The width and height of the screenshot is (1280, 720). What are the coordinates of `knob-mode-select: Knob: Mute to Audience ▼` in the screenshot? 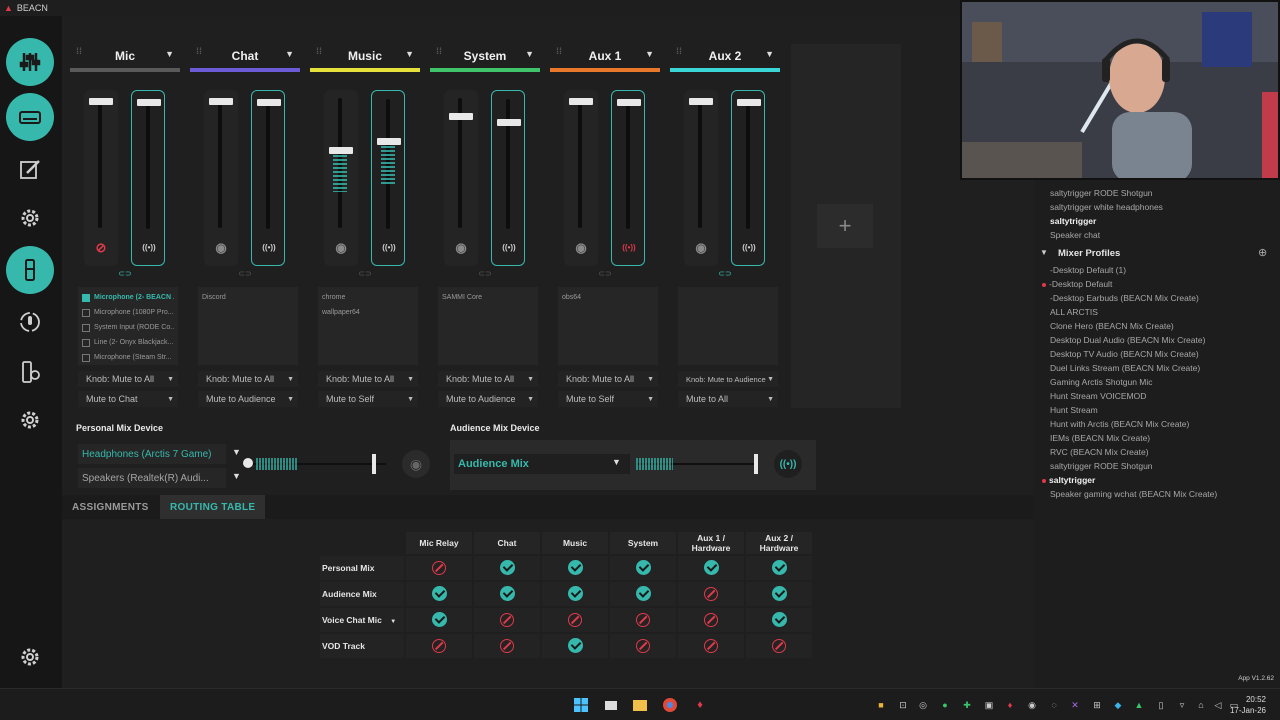 It's located at (728, 379).